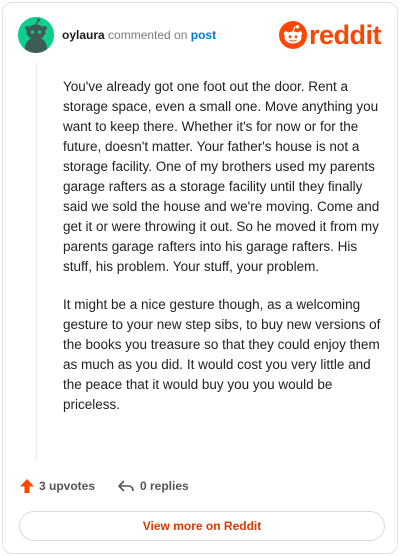 The image size is (400, 556). I want to click on reddit-logo: reddit, so click(333, 35).